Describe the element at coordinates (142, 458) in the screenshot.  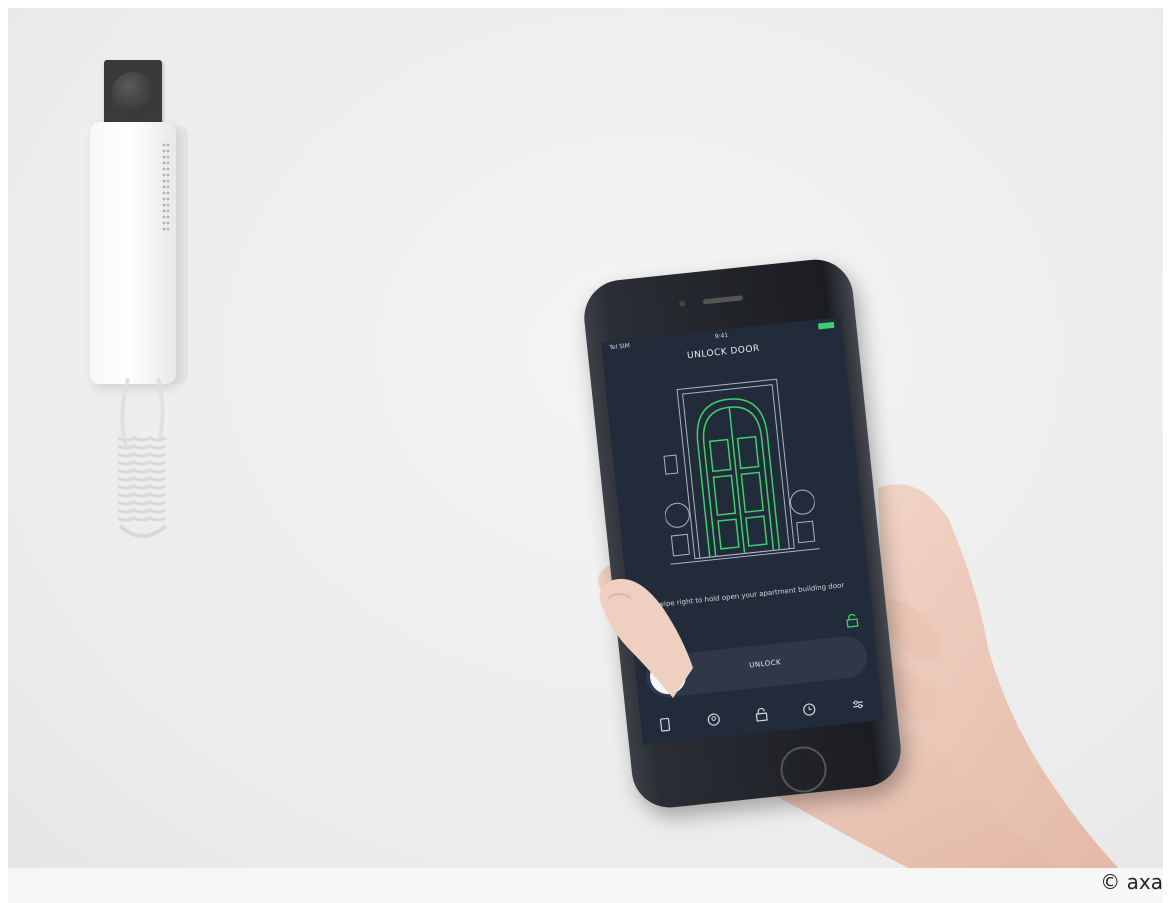
I see `coiled-cord` at that location.